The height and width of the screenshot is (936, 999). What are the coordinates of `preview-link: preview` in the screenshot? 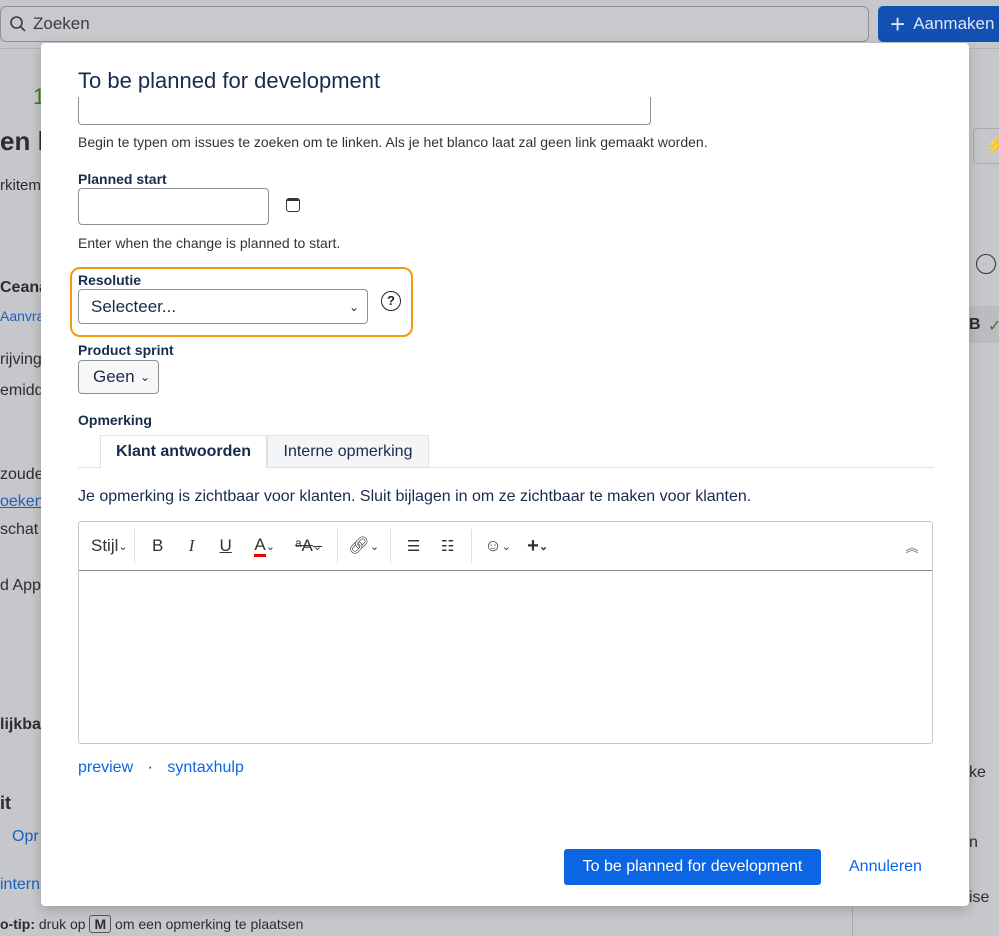 It's located at (105, 767).